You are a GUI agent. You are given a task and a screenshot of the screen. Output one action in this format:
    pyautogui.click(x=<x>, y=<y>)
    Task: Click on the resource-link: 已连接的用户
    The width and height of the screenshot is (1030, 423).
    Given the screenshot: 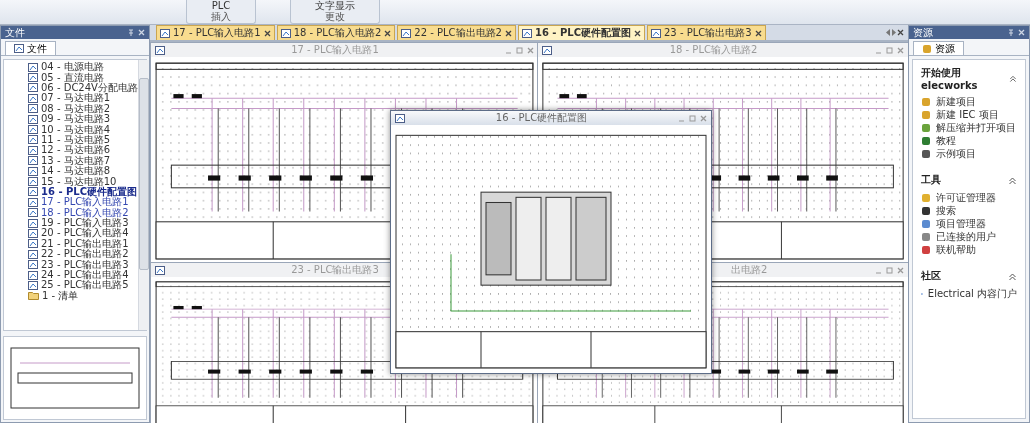 What is the action you would take?
    pyautogui.click(x=969, y=236)
    